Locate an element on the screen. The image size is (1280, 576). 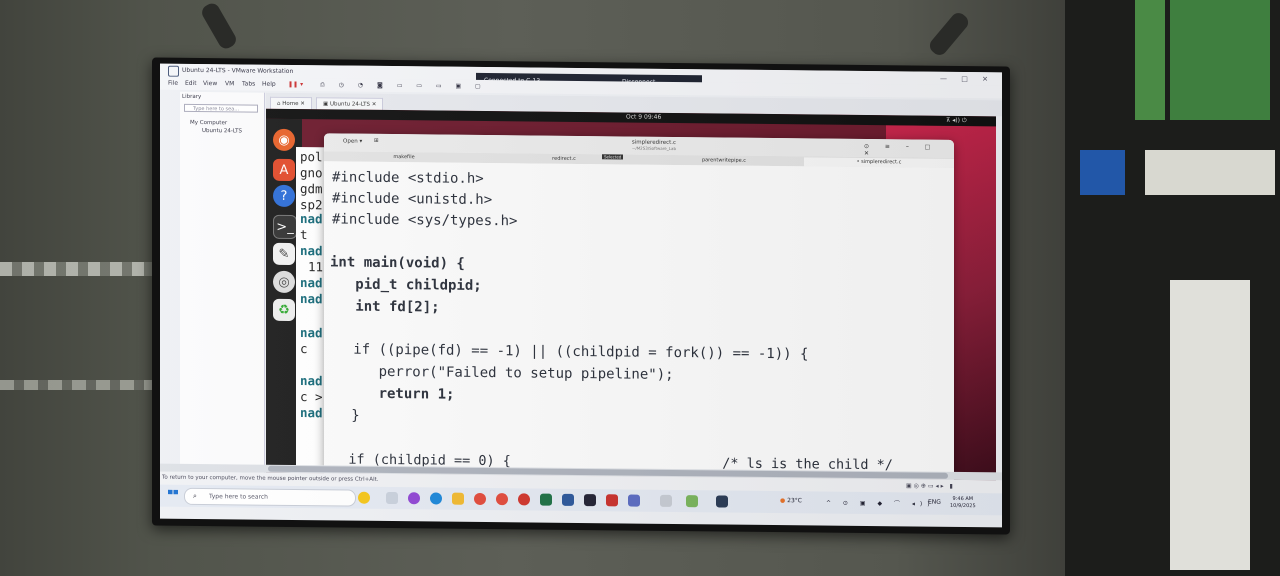
terminal-line: c is located at coordinates (304, 349).